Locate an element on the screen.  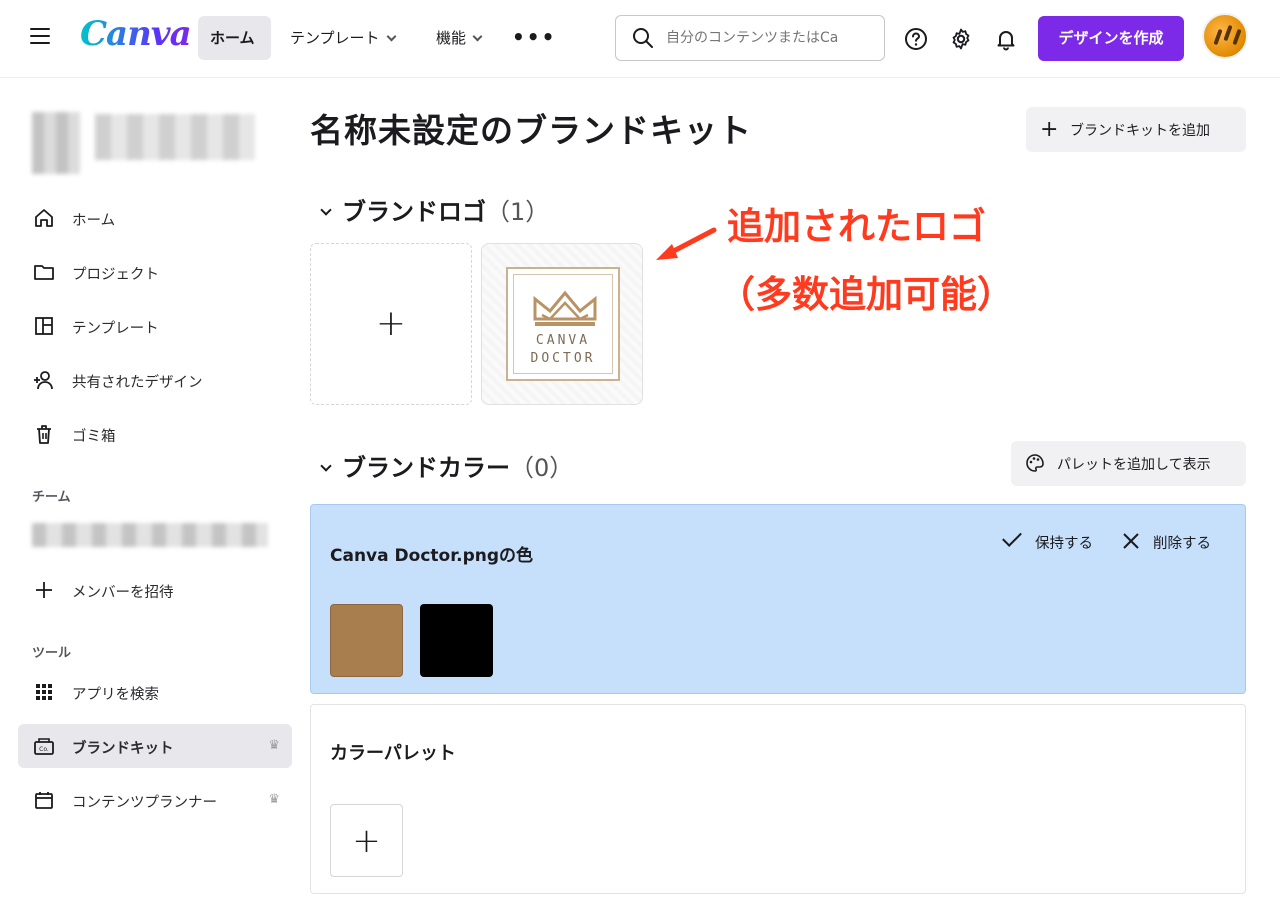
calendar-icon is located at coordinates (44, 800).